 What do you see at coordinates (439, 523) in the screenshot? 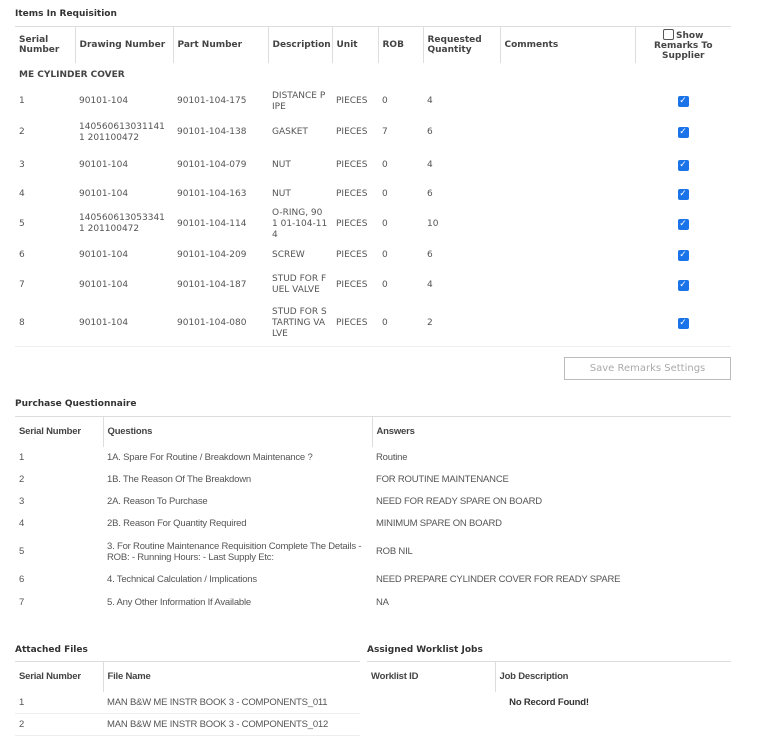
I see `answer-cell: MINIMUM SPARE ON BOARD` at bounding box center [439, 523].